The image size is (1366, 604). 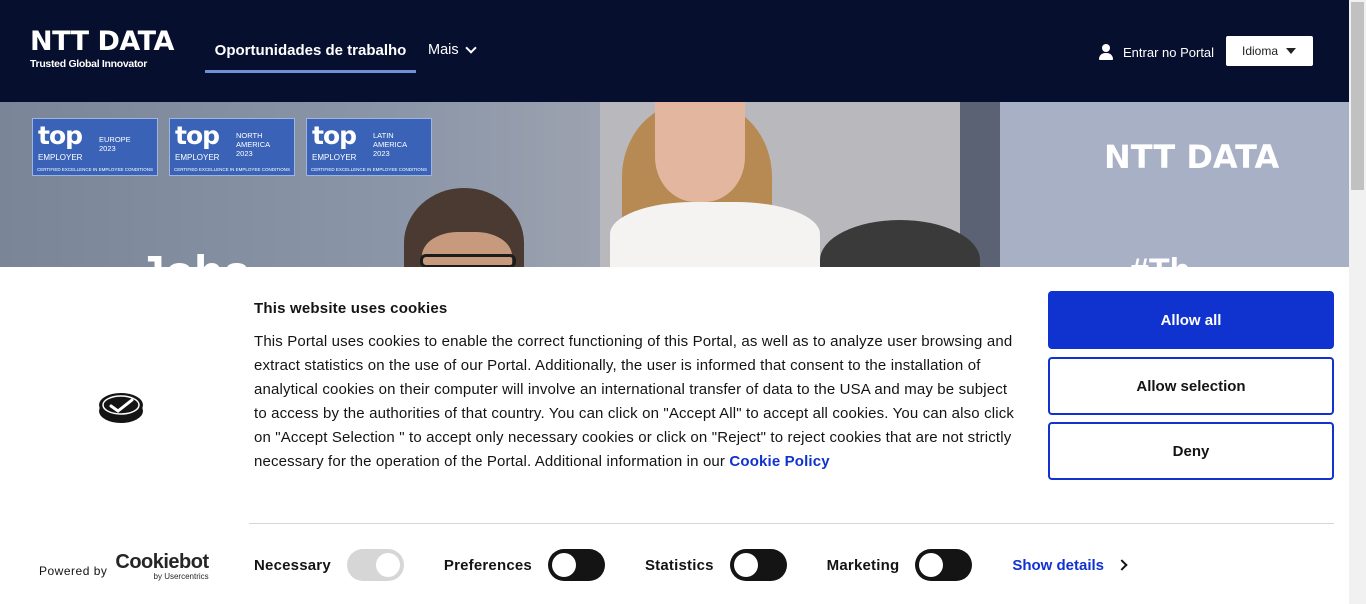 What do you see at coordinates (1291, 51) in the screenshot?
I see `caret-down-icon` at bounding box center [1291, 51].